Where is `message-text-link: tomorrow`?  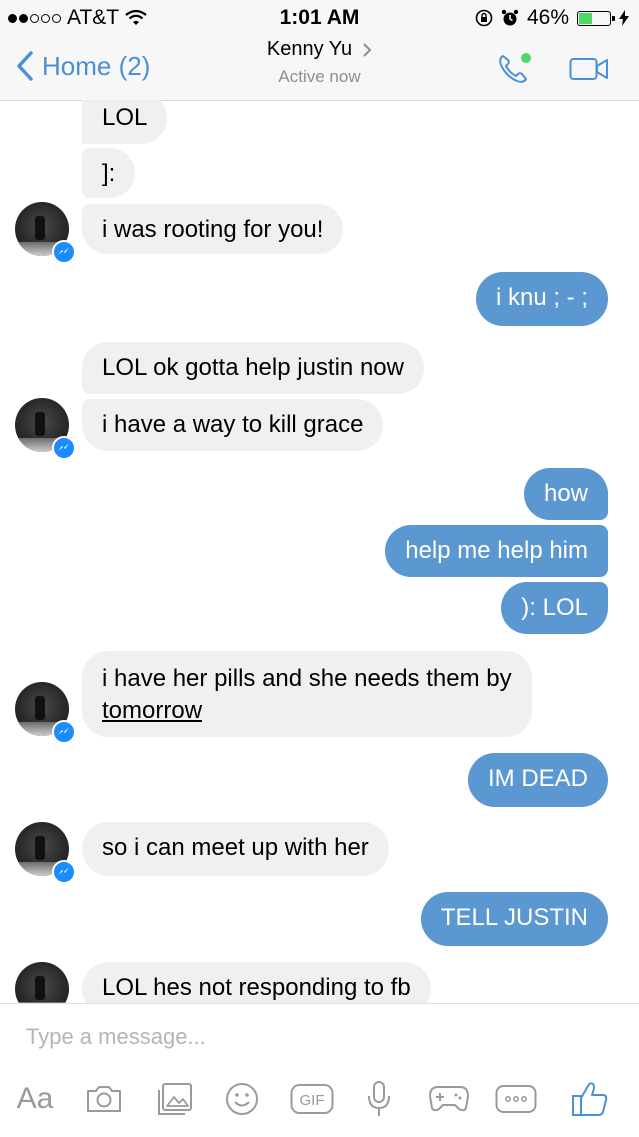 message-text-link: tomorrow is located at coordinates (307, 711).